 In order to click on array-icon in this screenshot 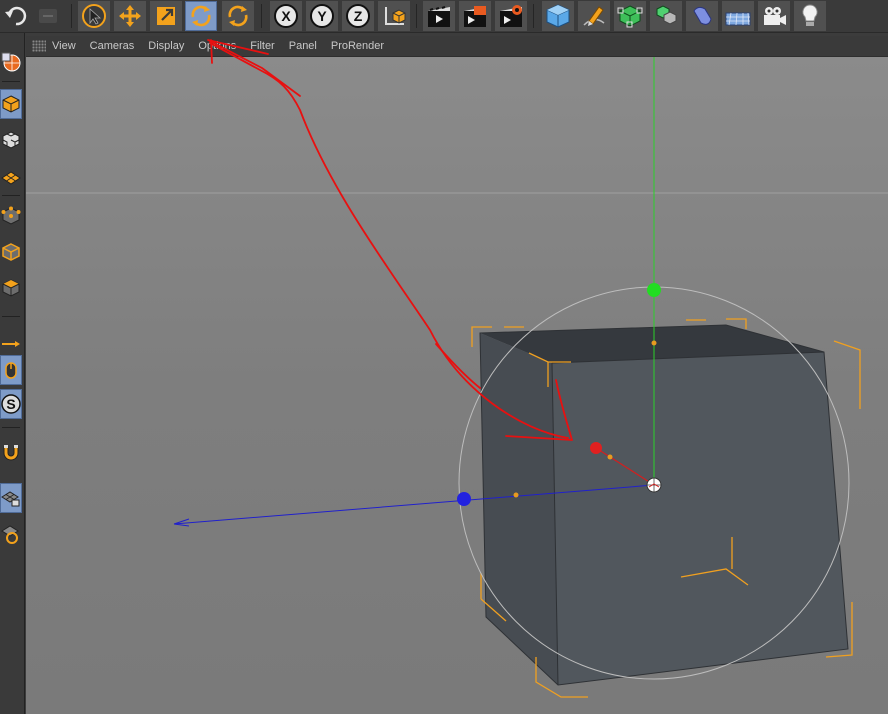, I will do `click(666, 15)`.